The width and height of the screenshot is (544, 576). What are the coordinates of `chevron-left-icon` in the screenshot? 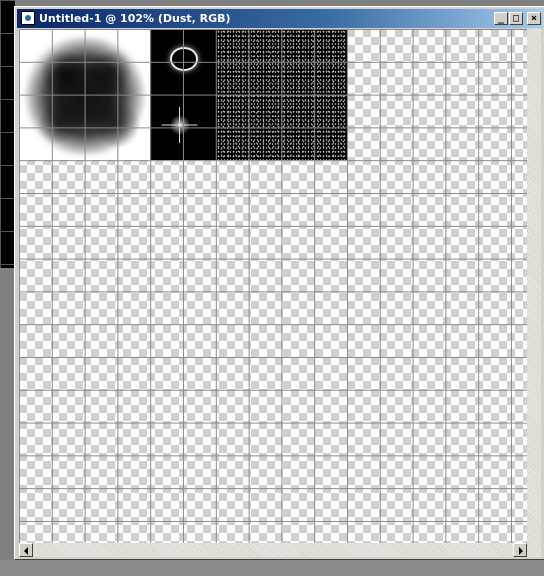 It's located at (26, 551).